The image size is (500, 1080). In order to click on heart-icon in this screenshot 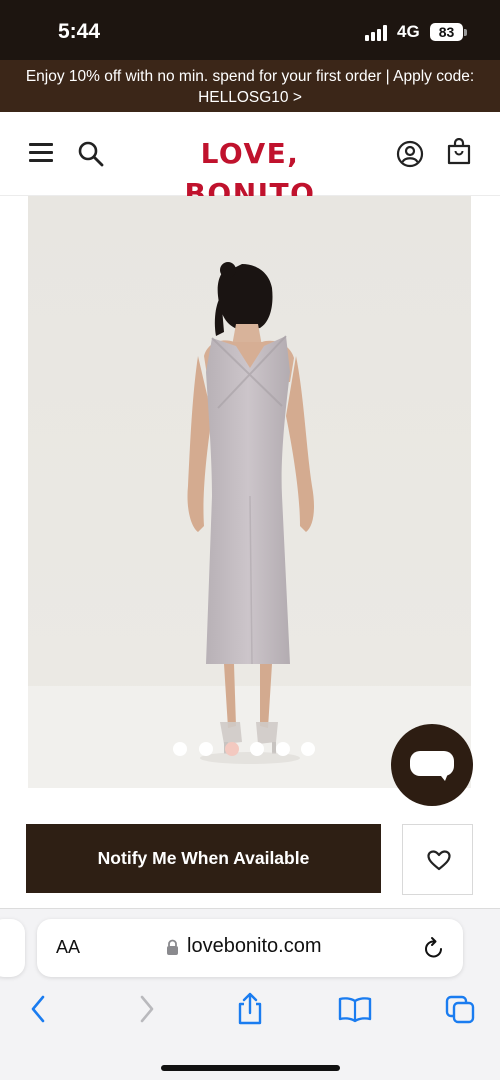, I will do `click(439, 860)`.